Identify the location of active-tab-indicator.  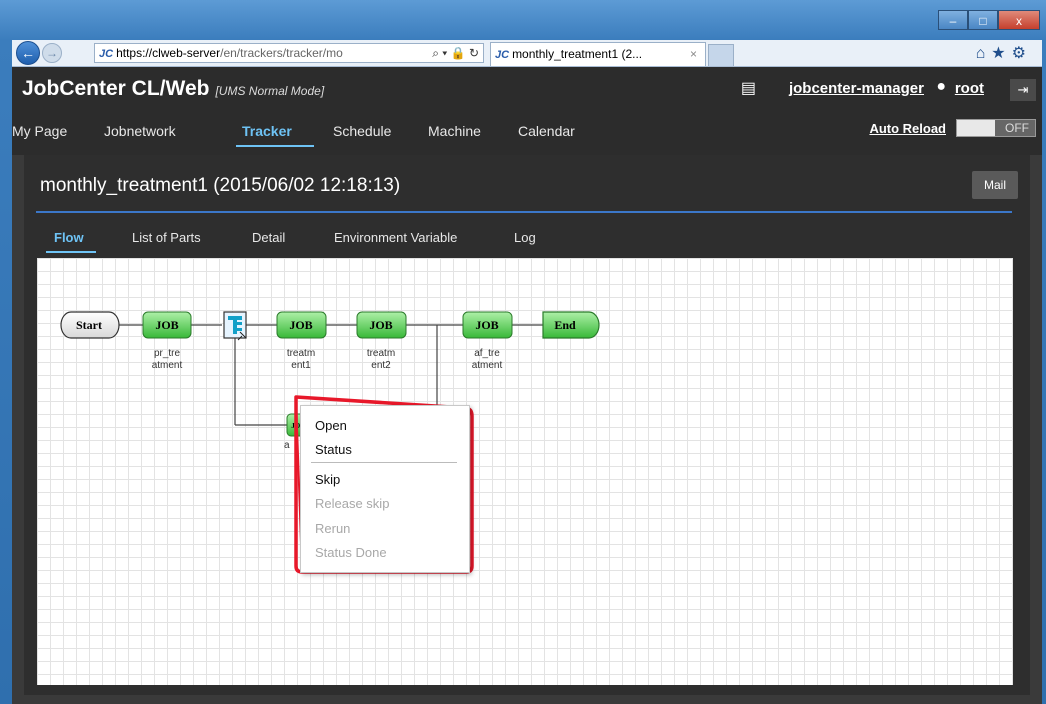
(71, 252).